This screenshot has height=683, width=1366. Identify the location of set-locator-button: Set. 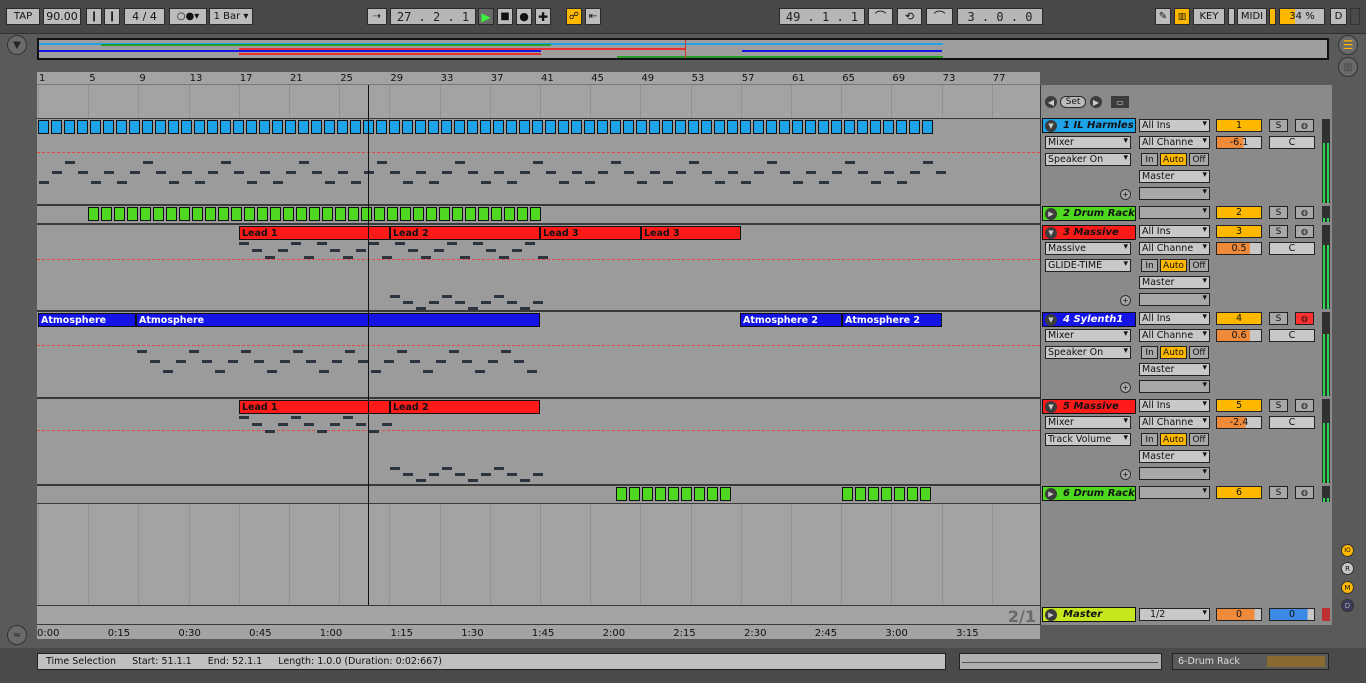
(1073, 102).